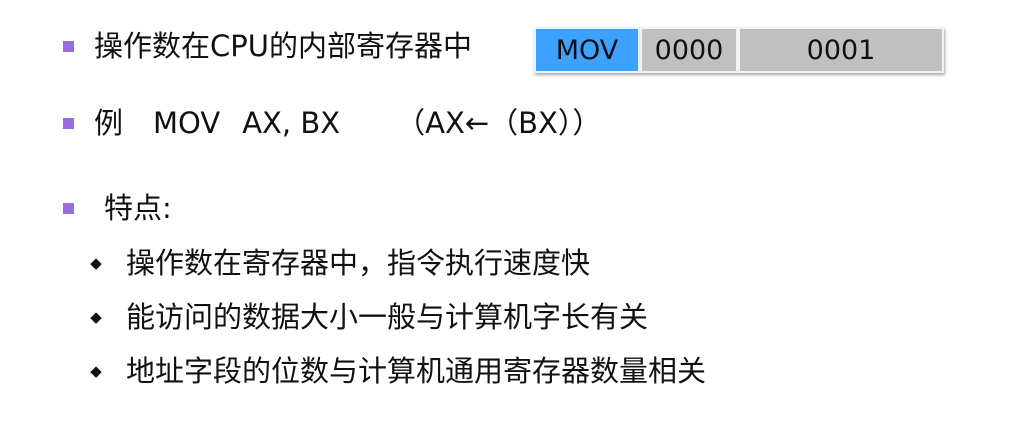 The width and height of the screenshot is (1019, 436). What do you see at coordinates (358, 263) in the screenshot?
I see `feature-text: 操作数在寄存器中，指令执行速度快` at bounding box center [358, 263].